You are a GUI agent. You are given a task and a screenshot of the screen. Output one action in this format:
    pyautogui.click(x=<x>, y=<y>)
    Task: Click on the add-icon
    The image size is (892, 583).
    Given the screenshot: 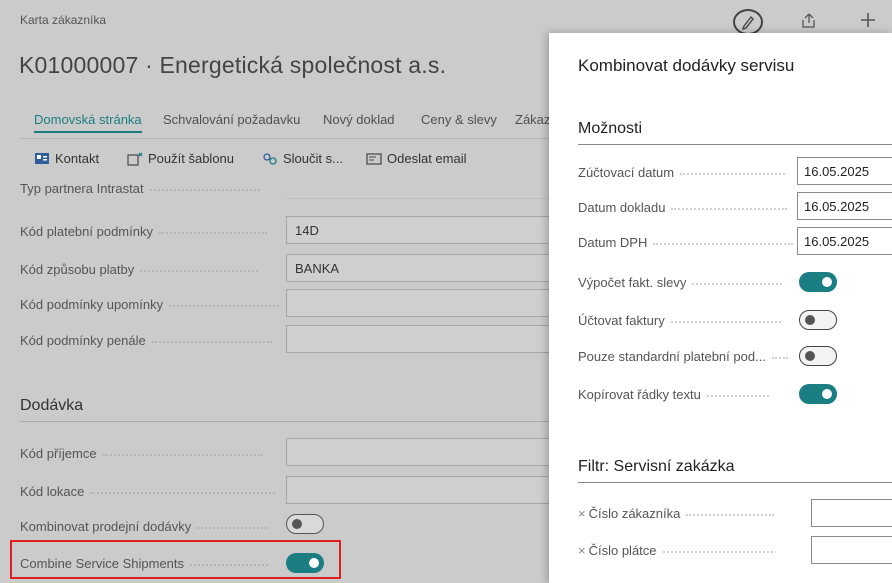 What is the action you would take?
    pyautogui.click(x=868, y=22)
    